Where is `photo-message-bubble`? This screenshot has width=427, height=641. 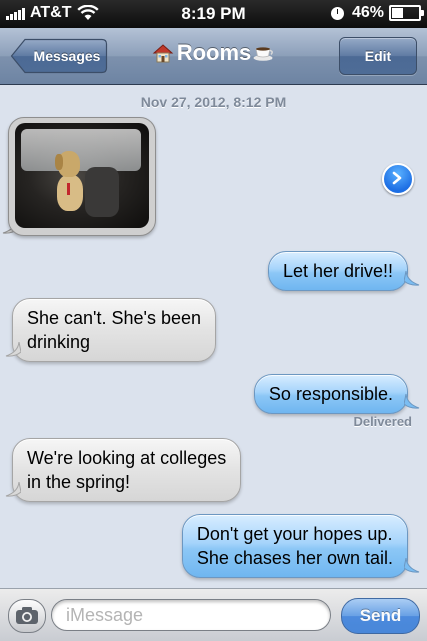 photo-message-bubble is located at coordinates (82, 176).